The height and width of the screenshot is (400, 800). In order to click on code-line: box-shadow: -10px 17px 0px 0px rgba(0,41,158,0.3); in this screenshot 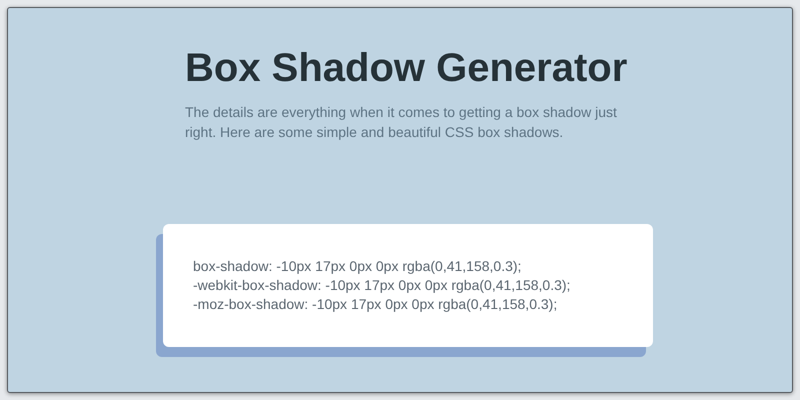, I will do `click(357, 266)`.